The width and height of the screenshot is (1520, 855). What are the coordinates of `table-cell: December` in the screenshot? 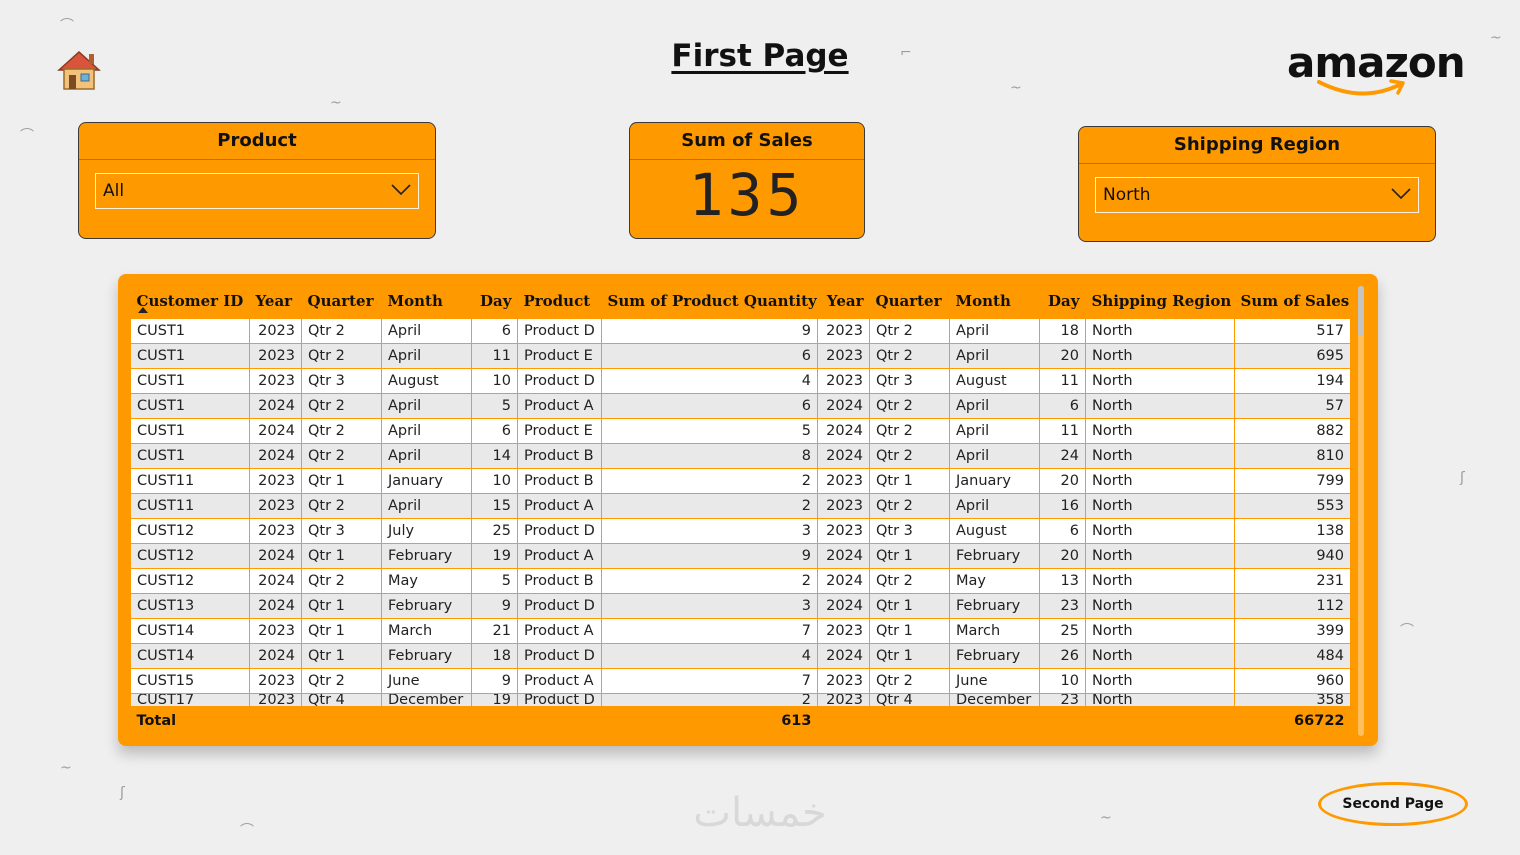 It's located at (426, 700).